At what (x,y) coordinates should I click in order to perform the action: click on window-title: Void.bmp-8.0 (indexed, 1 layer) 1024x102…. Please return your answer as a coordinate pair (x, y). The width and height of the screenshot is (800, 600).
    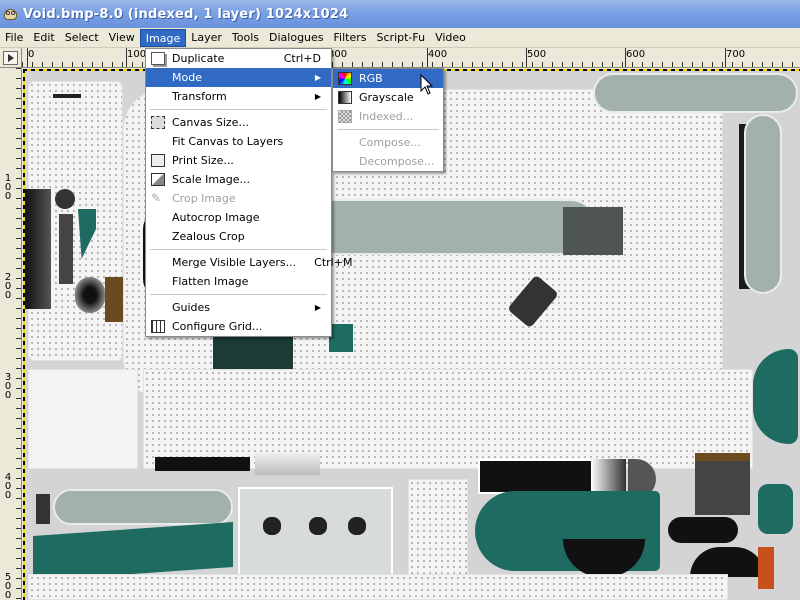
    Looking at the image, I should click on (186, 14).